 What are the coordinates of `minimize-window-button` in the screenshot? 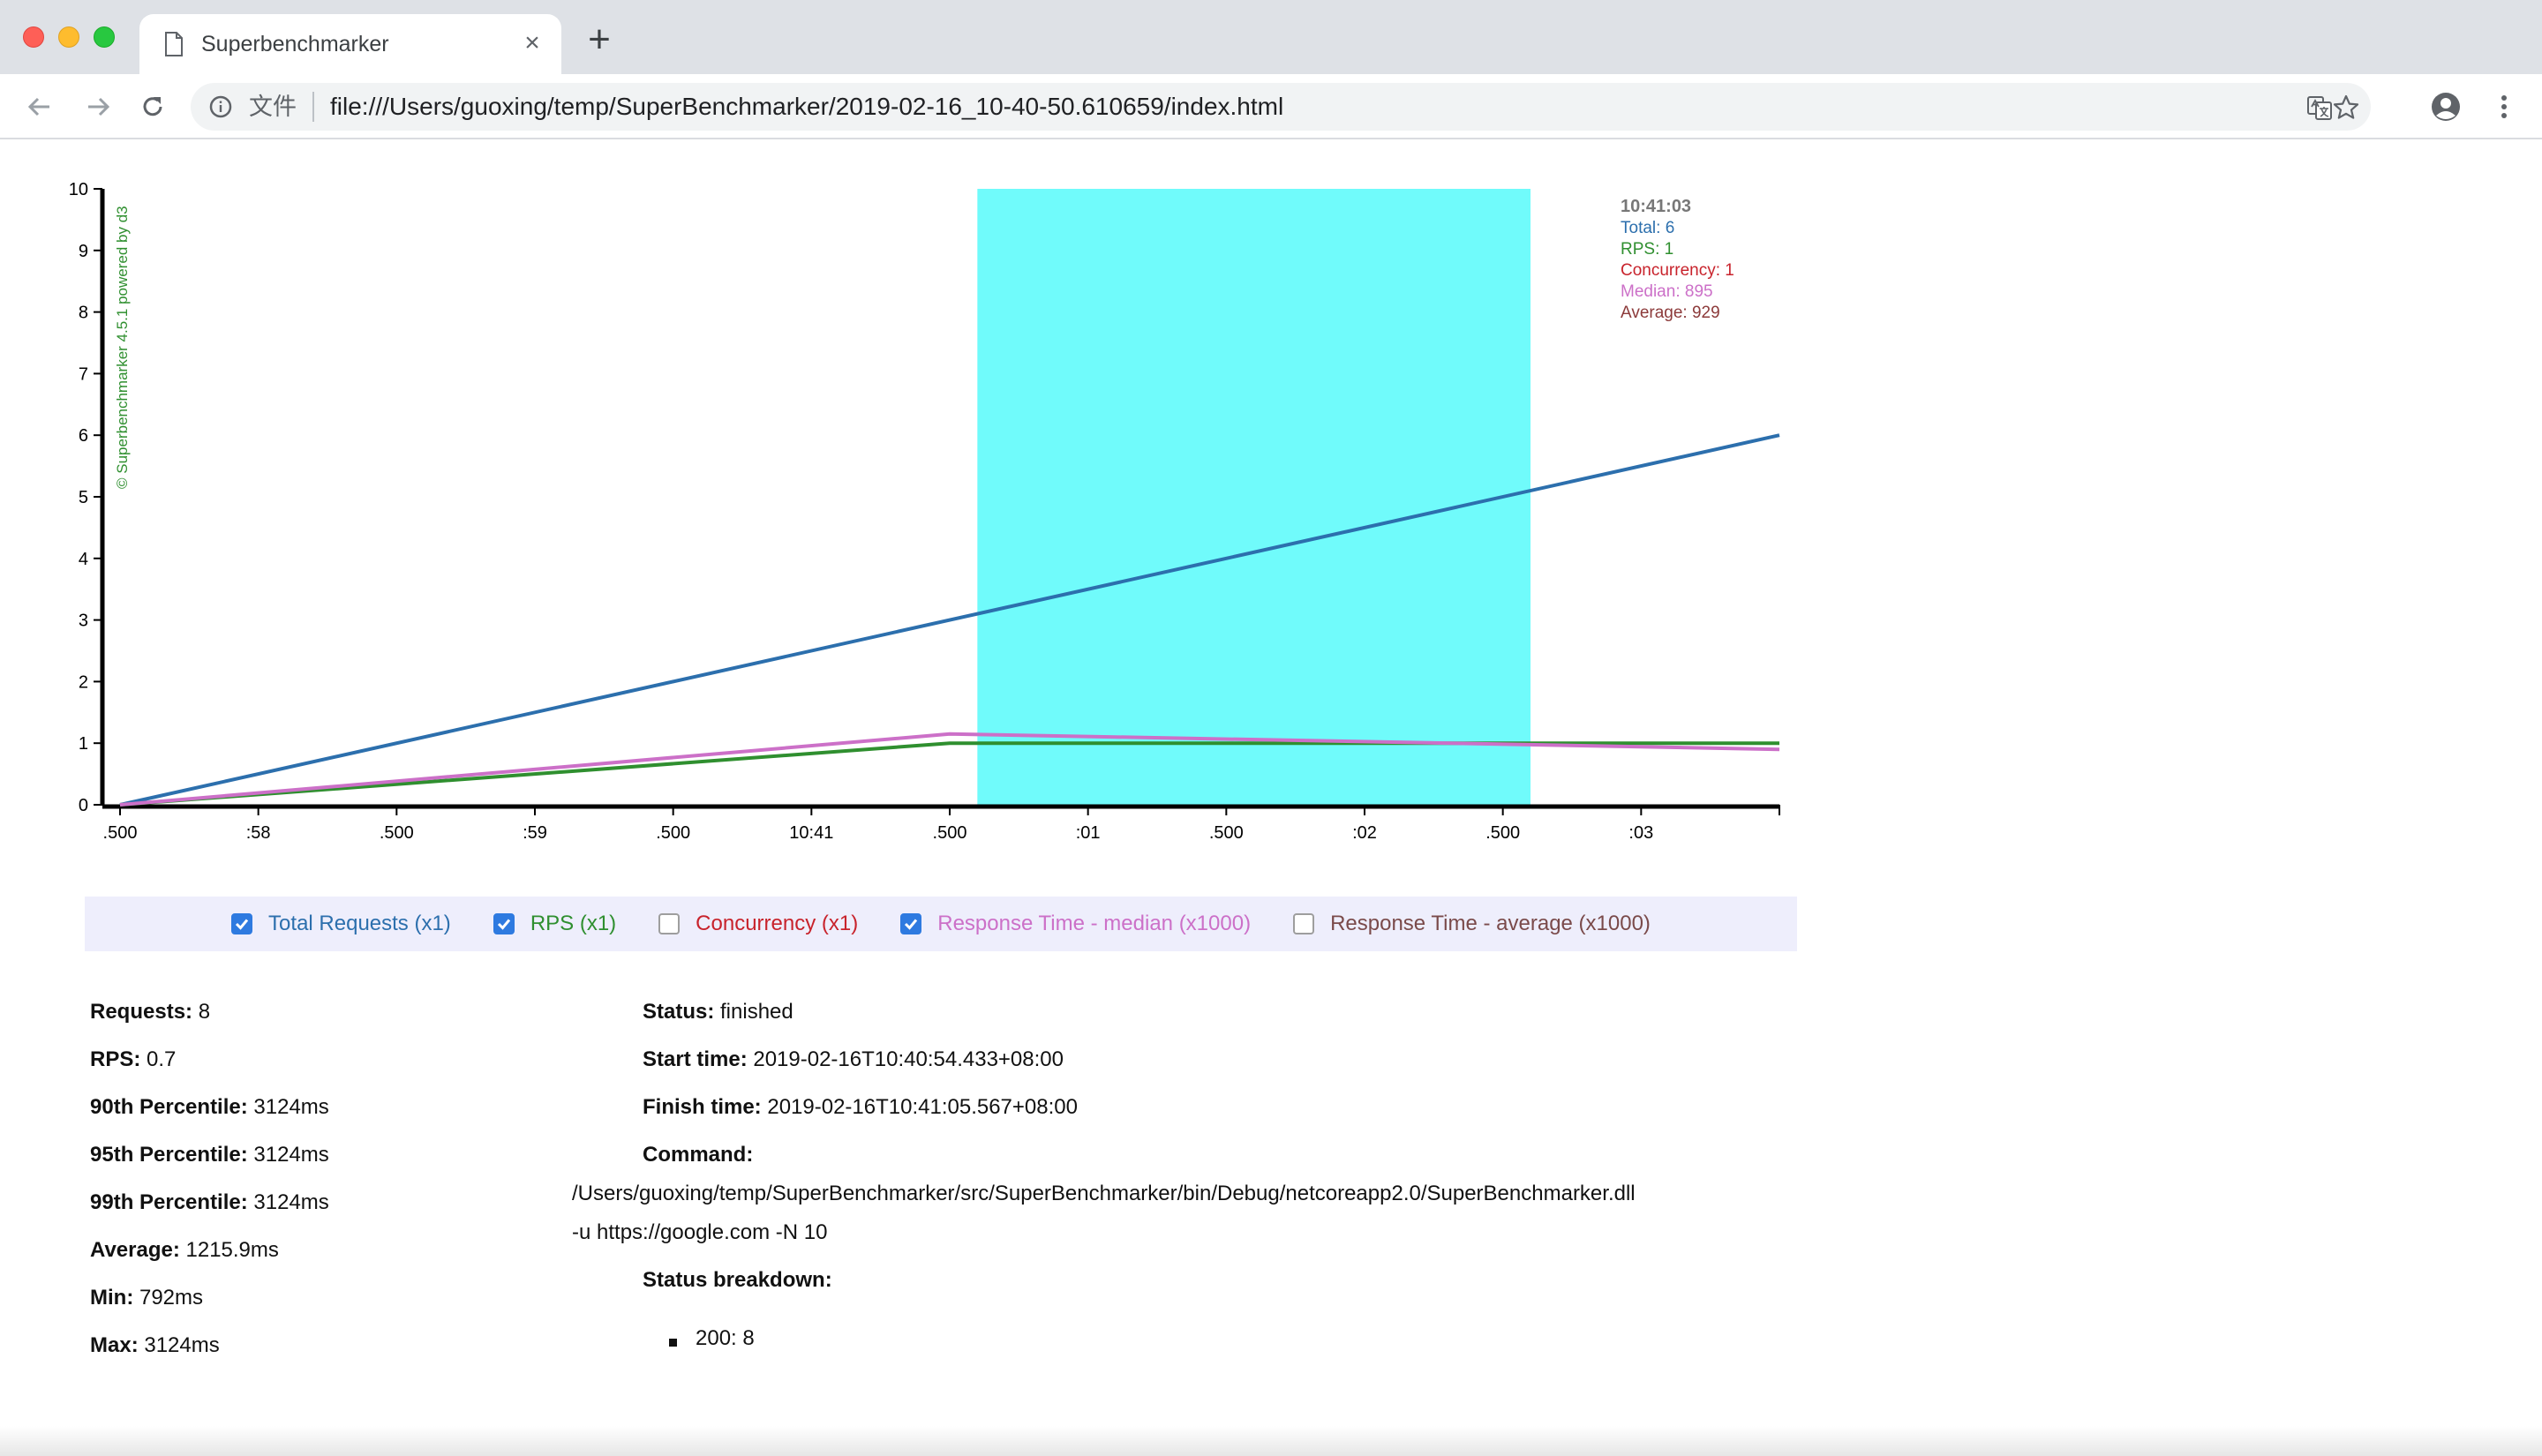 It's located at (68, 37).